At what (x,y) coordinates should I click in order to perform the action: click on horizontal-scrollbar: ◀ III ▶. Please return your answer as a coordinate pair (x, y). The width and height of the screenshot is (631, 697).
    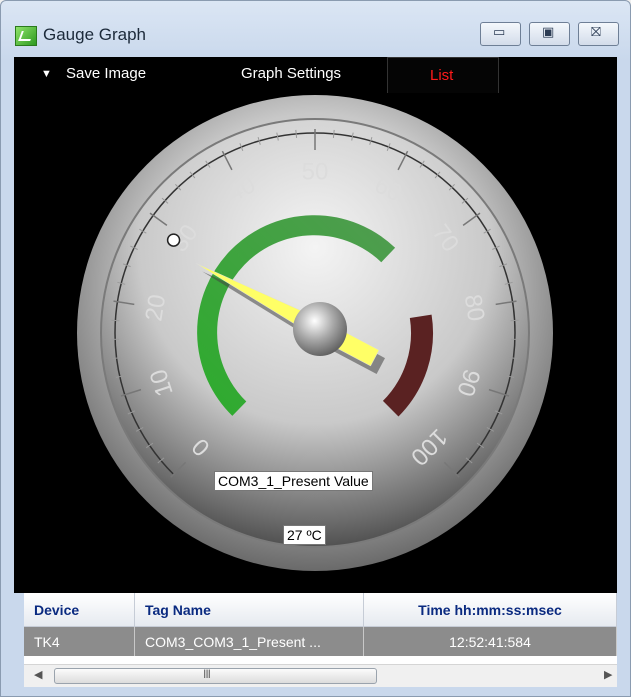
    Looking at the image, I should click on (320, 675).